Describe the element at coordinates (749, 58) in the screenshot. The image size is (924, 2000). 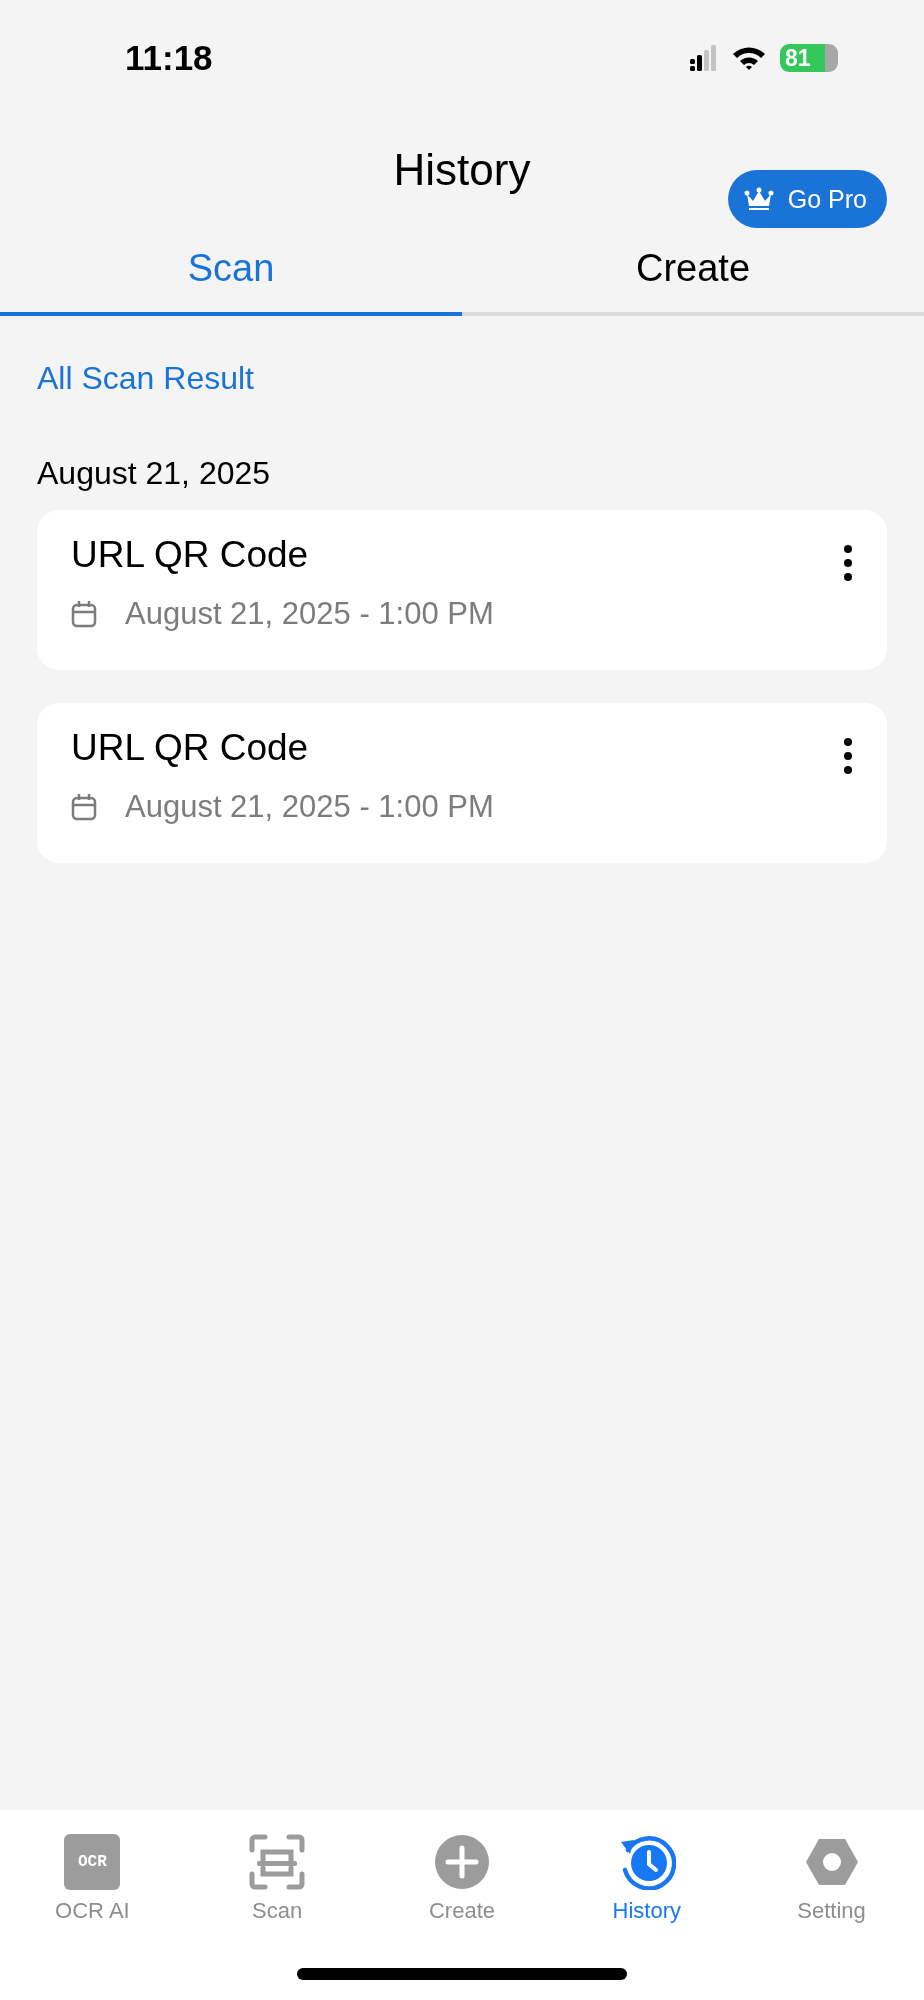
I see `wifi-icon` at that location.